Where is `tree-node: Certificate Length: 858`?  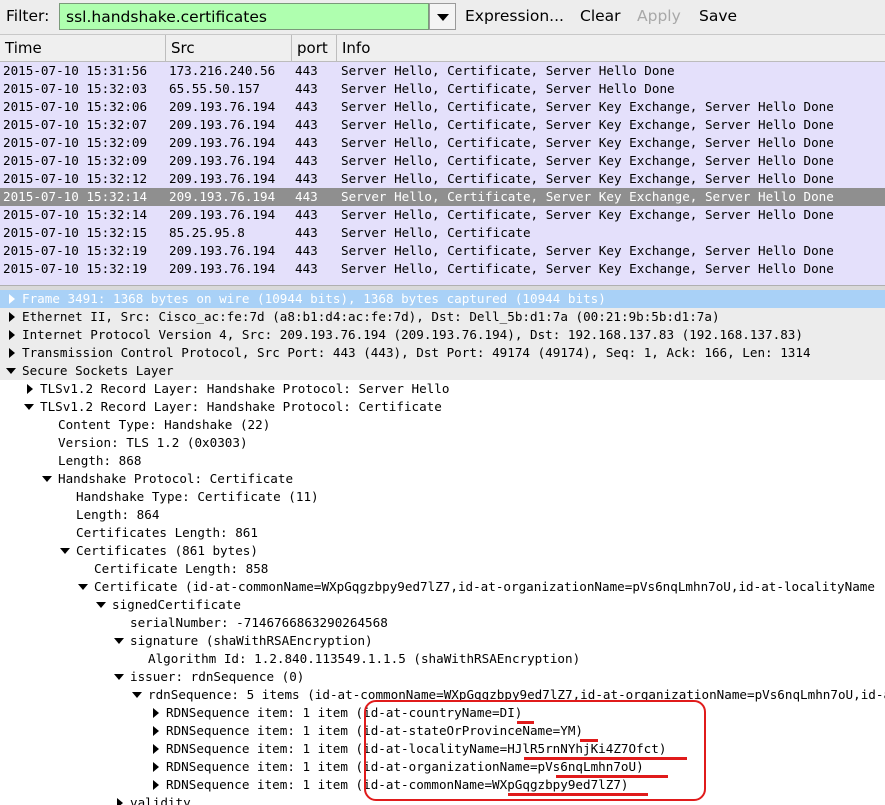 tree-node: Certificate Length: 858 is located at coordinates (442, 569).